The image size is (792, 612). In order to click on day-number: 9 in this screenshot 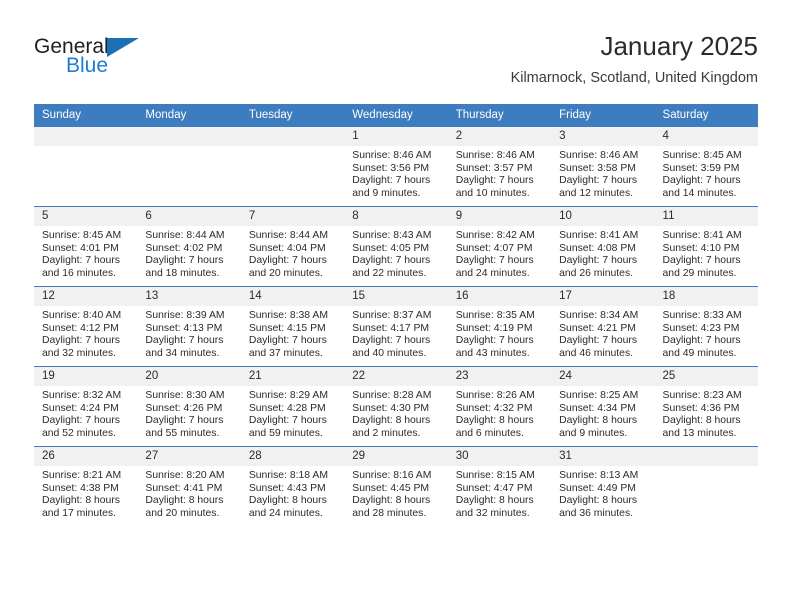, I will do `click(499, 216)`.